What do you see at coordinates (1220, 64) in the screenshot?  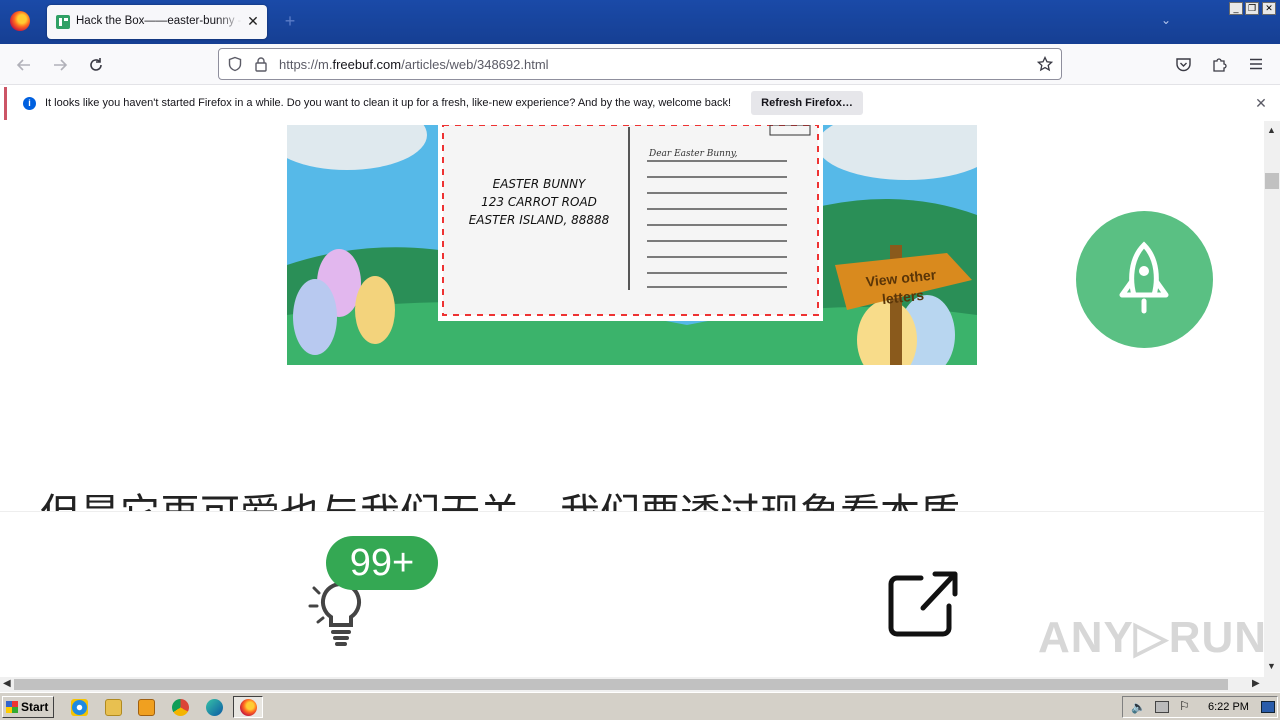 I see `extensions-puzzle-icon` at bounding box center [1220, 64].